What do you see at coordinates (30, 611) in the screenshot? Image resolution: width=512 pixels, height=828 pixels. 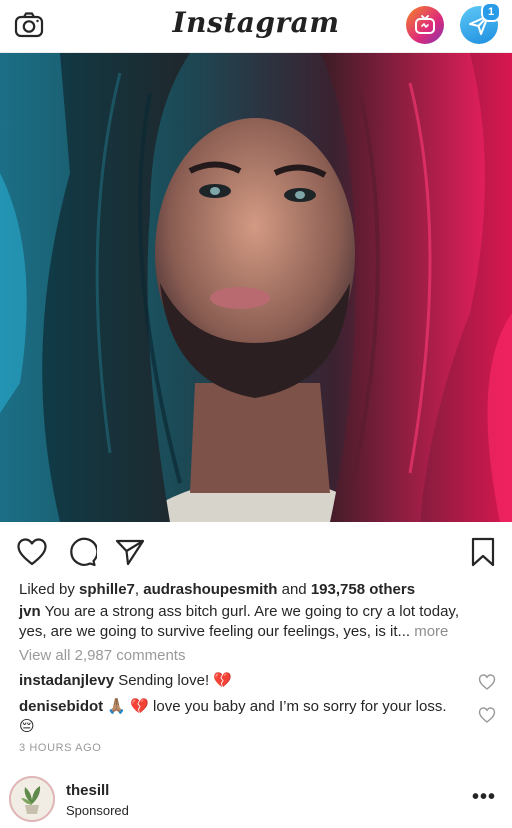 I see `caption-username: jvn` at bounding box center [30, 611].